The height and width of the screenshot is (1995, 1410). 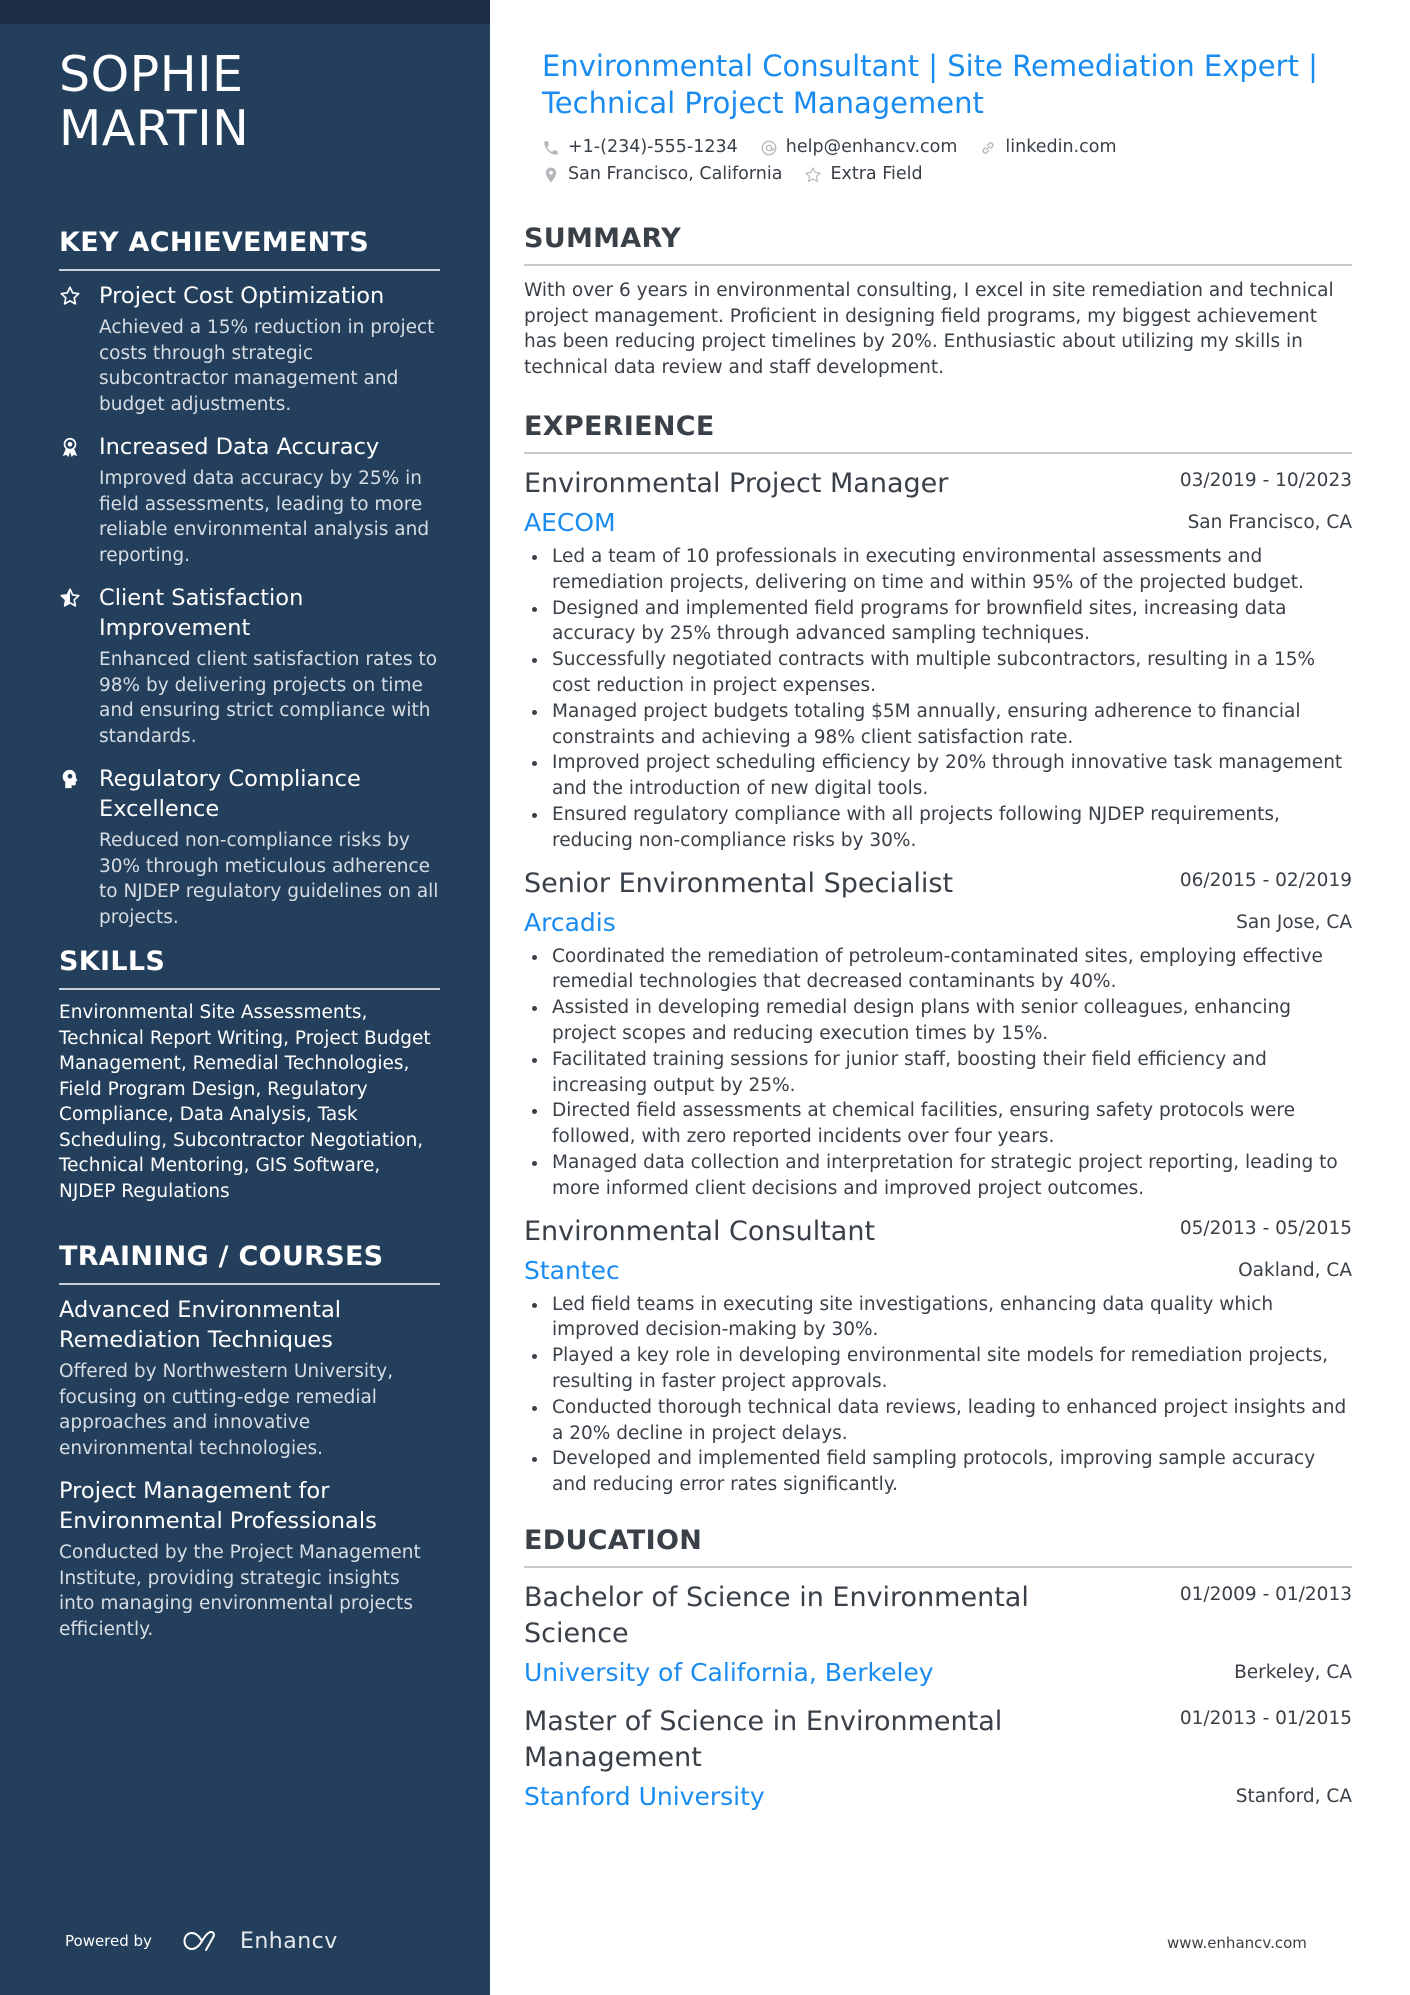 I want to click on location-contact: San Francisco, California, so click(x=662, y=174).